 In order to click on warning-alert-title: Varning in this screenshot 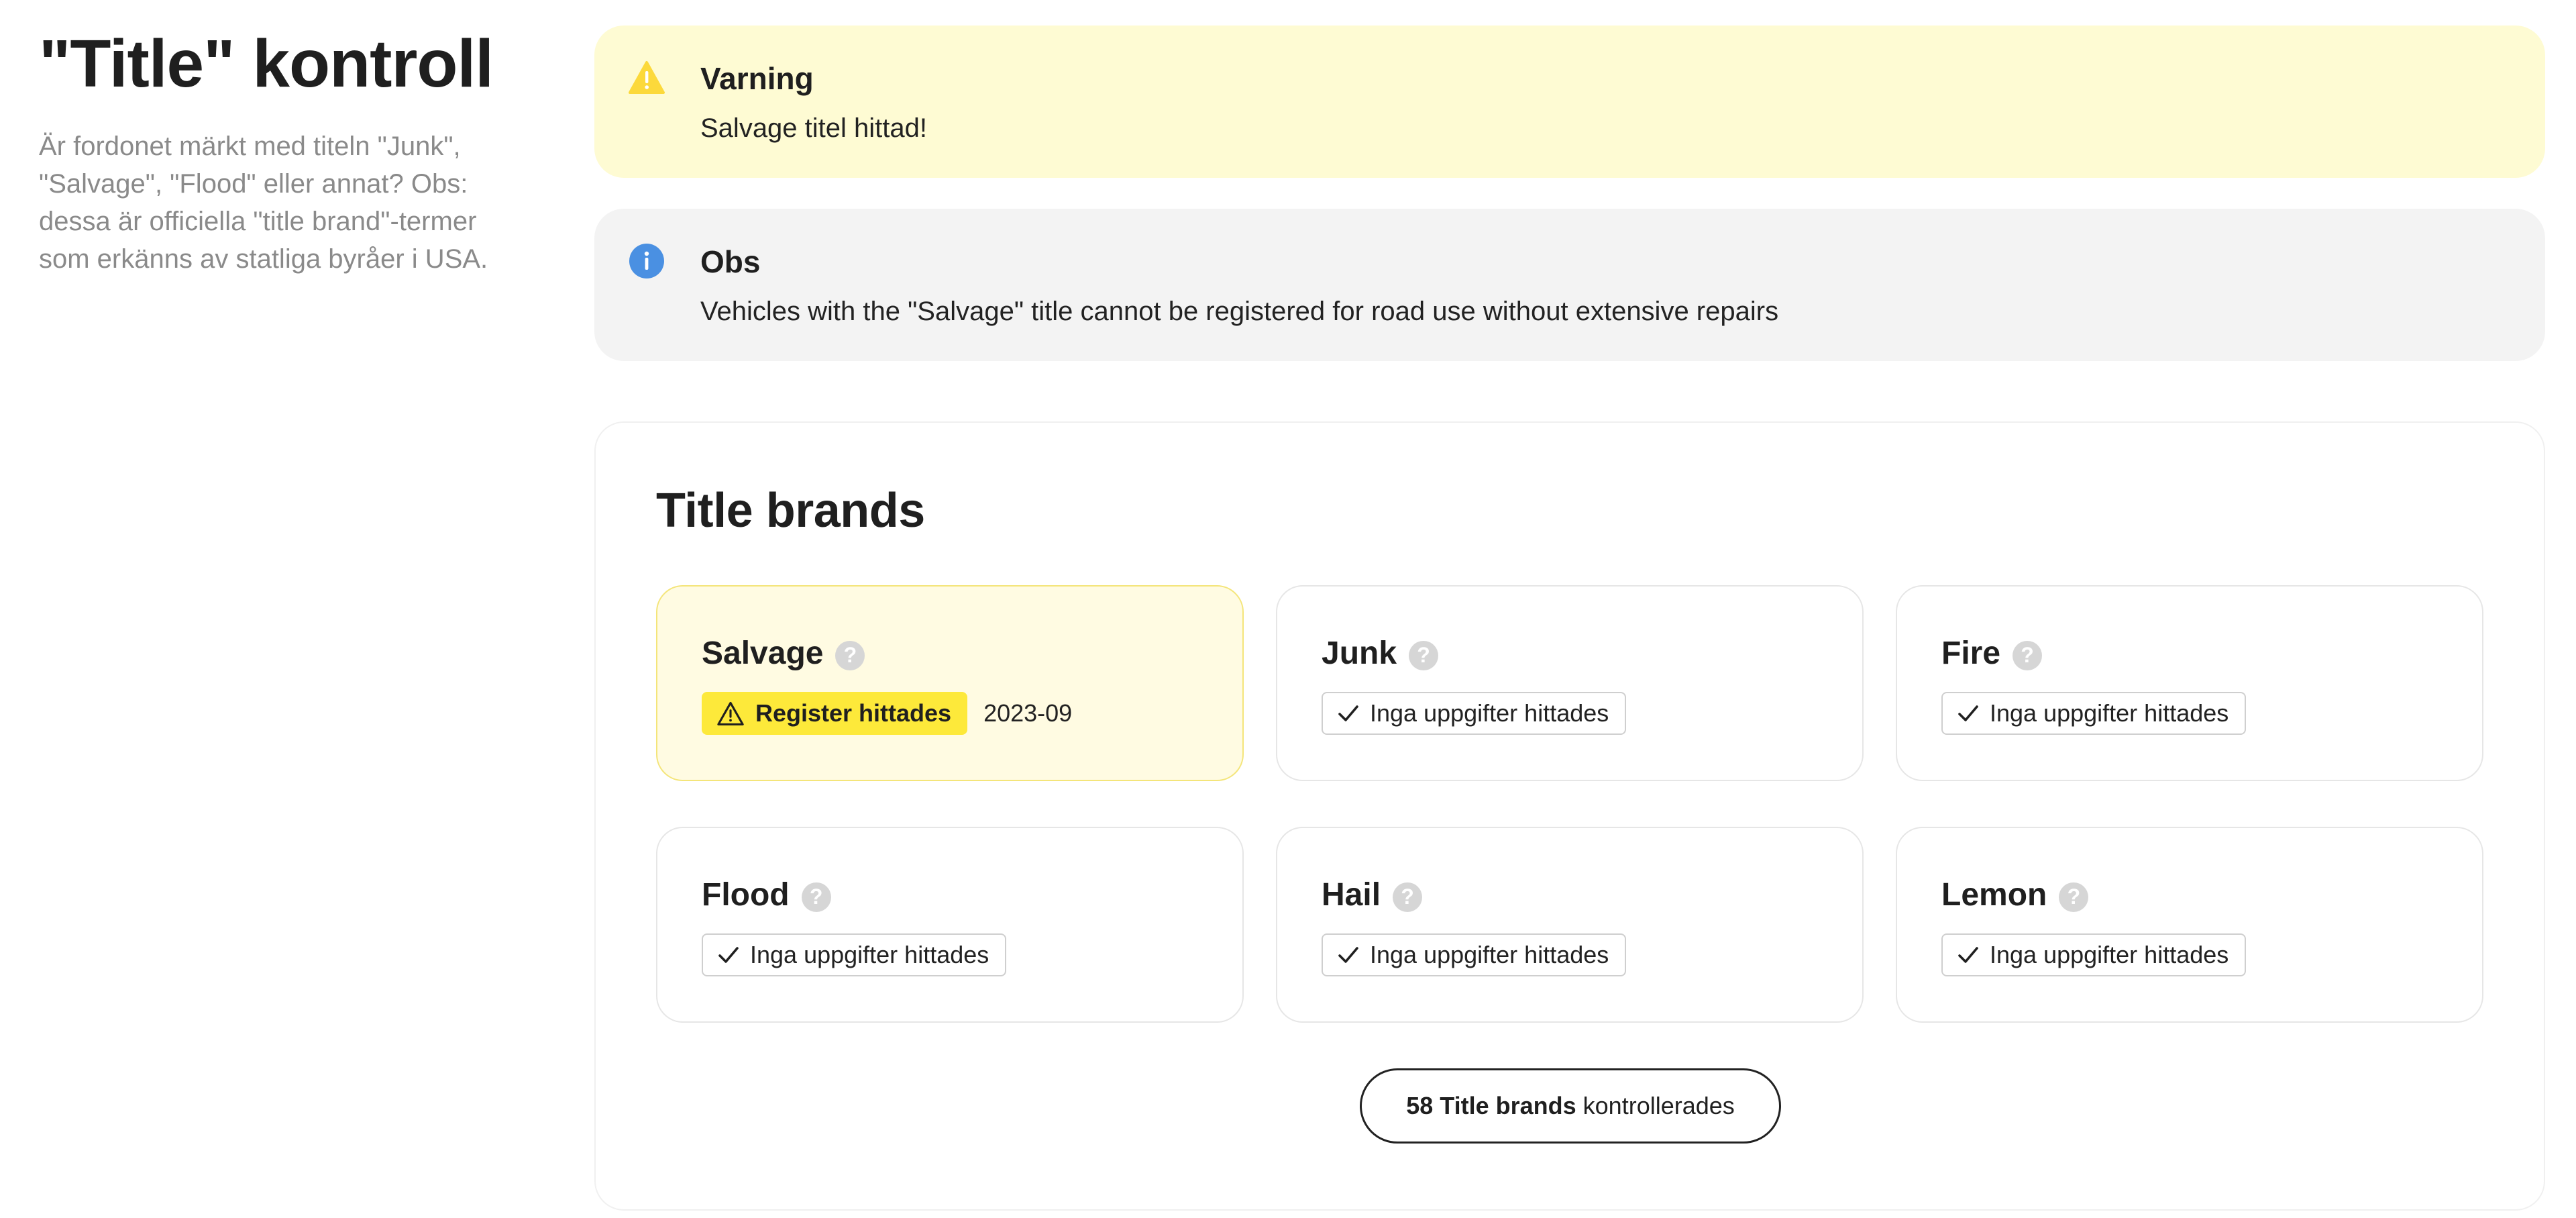, I will do `click(757, 79)`.